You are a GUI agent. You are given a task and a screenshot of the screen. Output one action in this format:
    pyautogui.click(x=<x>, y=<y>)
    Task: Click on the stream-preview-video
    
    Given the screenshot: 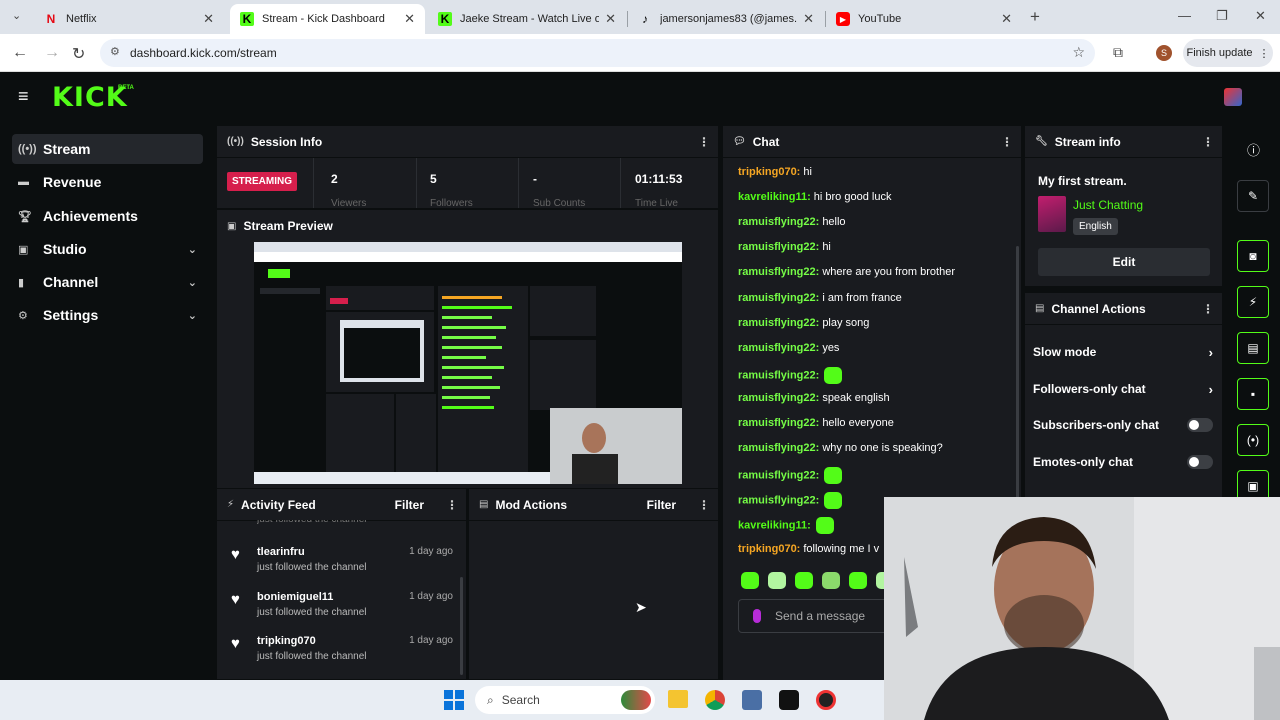 What is the action you would take?
    pyautogui.click(x=468, y=363)
    